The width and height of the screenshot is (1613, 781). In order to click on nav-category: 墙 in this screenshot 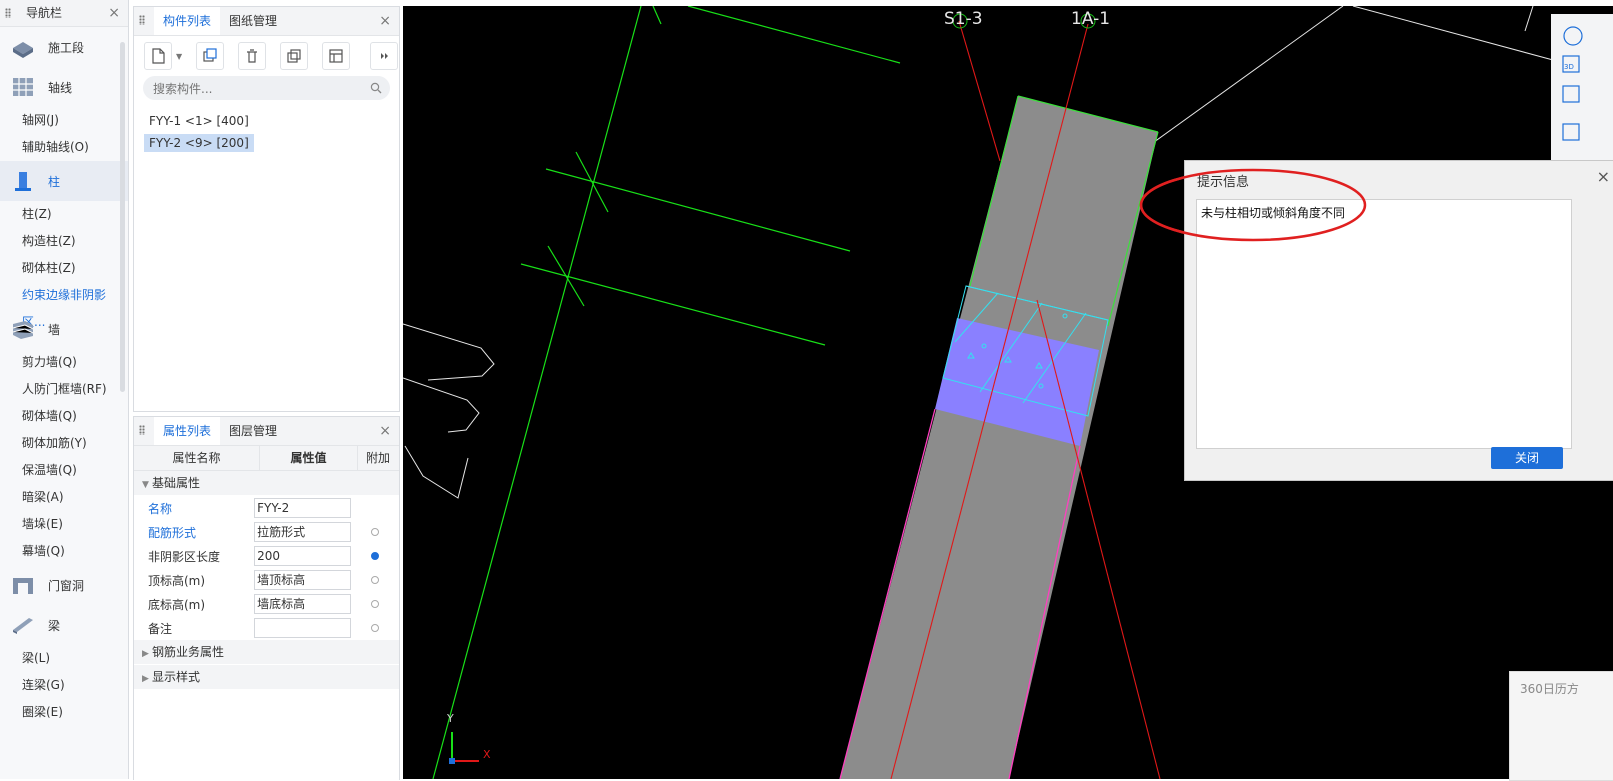, I will do `click(64, 329)`.